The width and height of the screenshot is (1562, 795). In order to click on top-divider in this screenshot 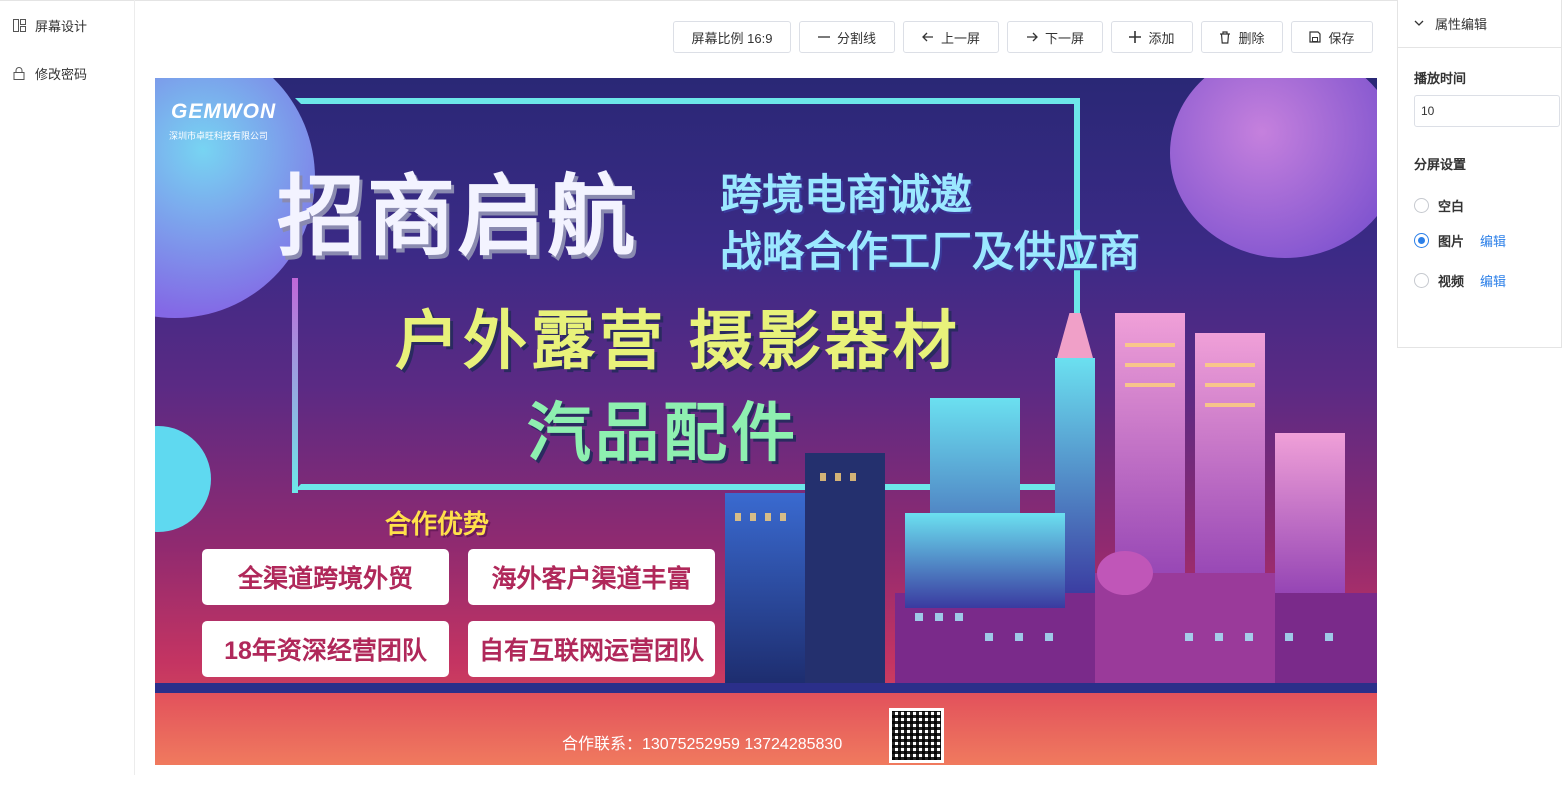, I will do `click(699, 0)`.